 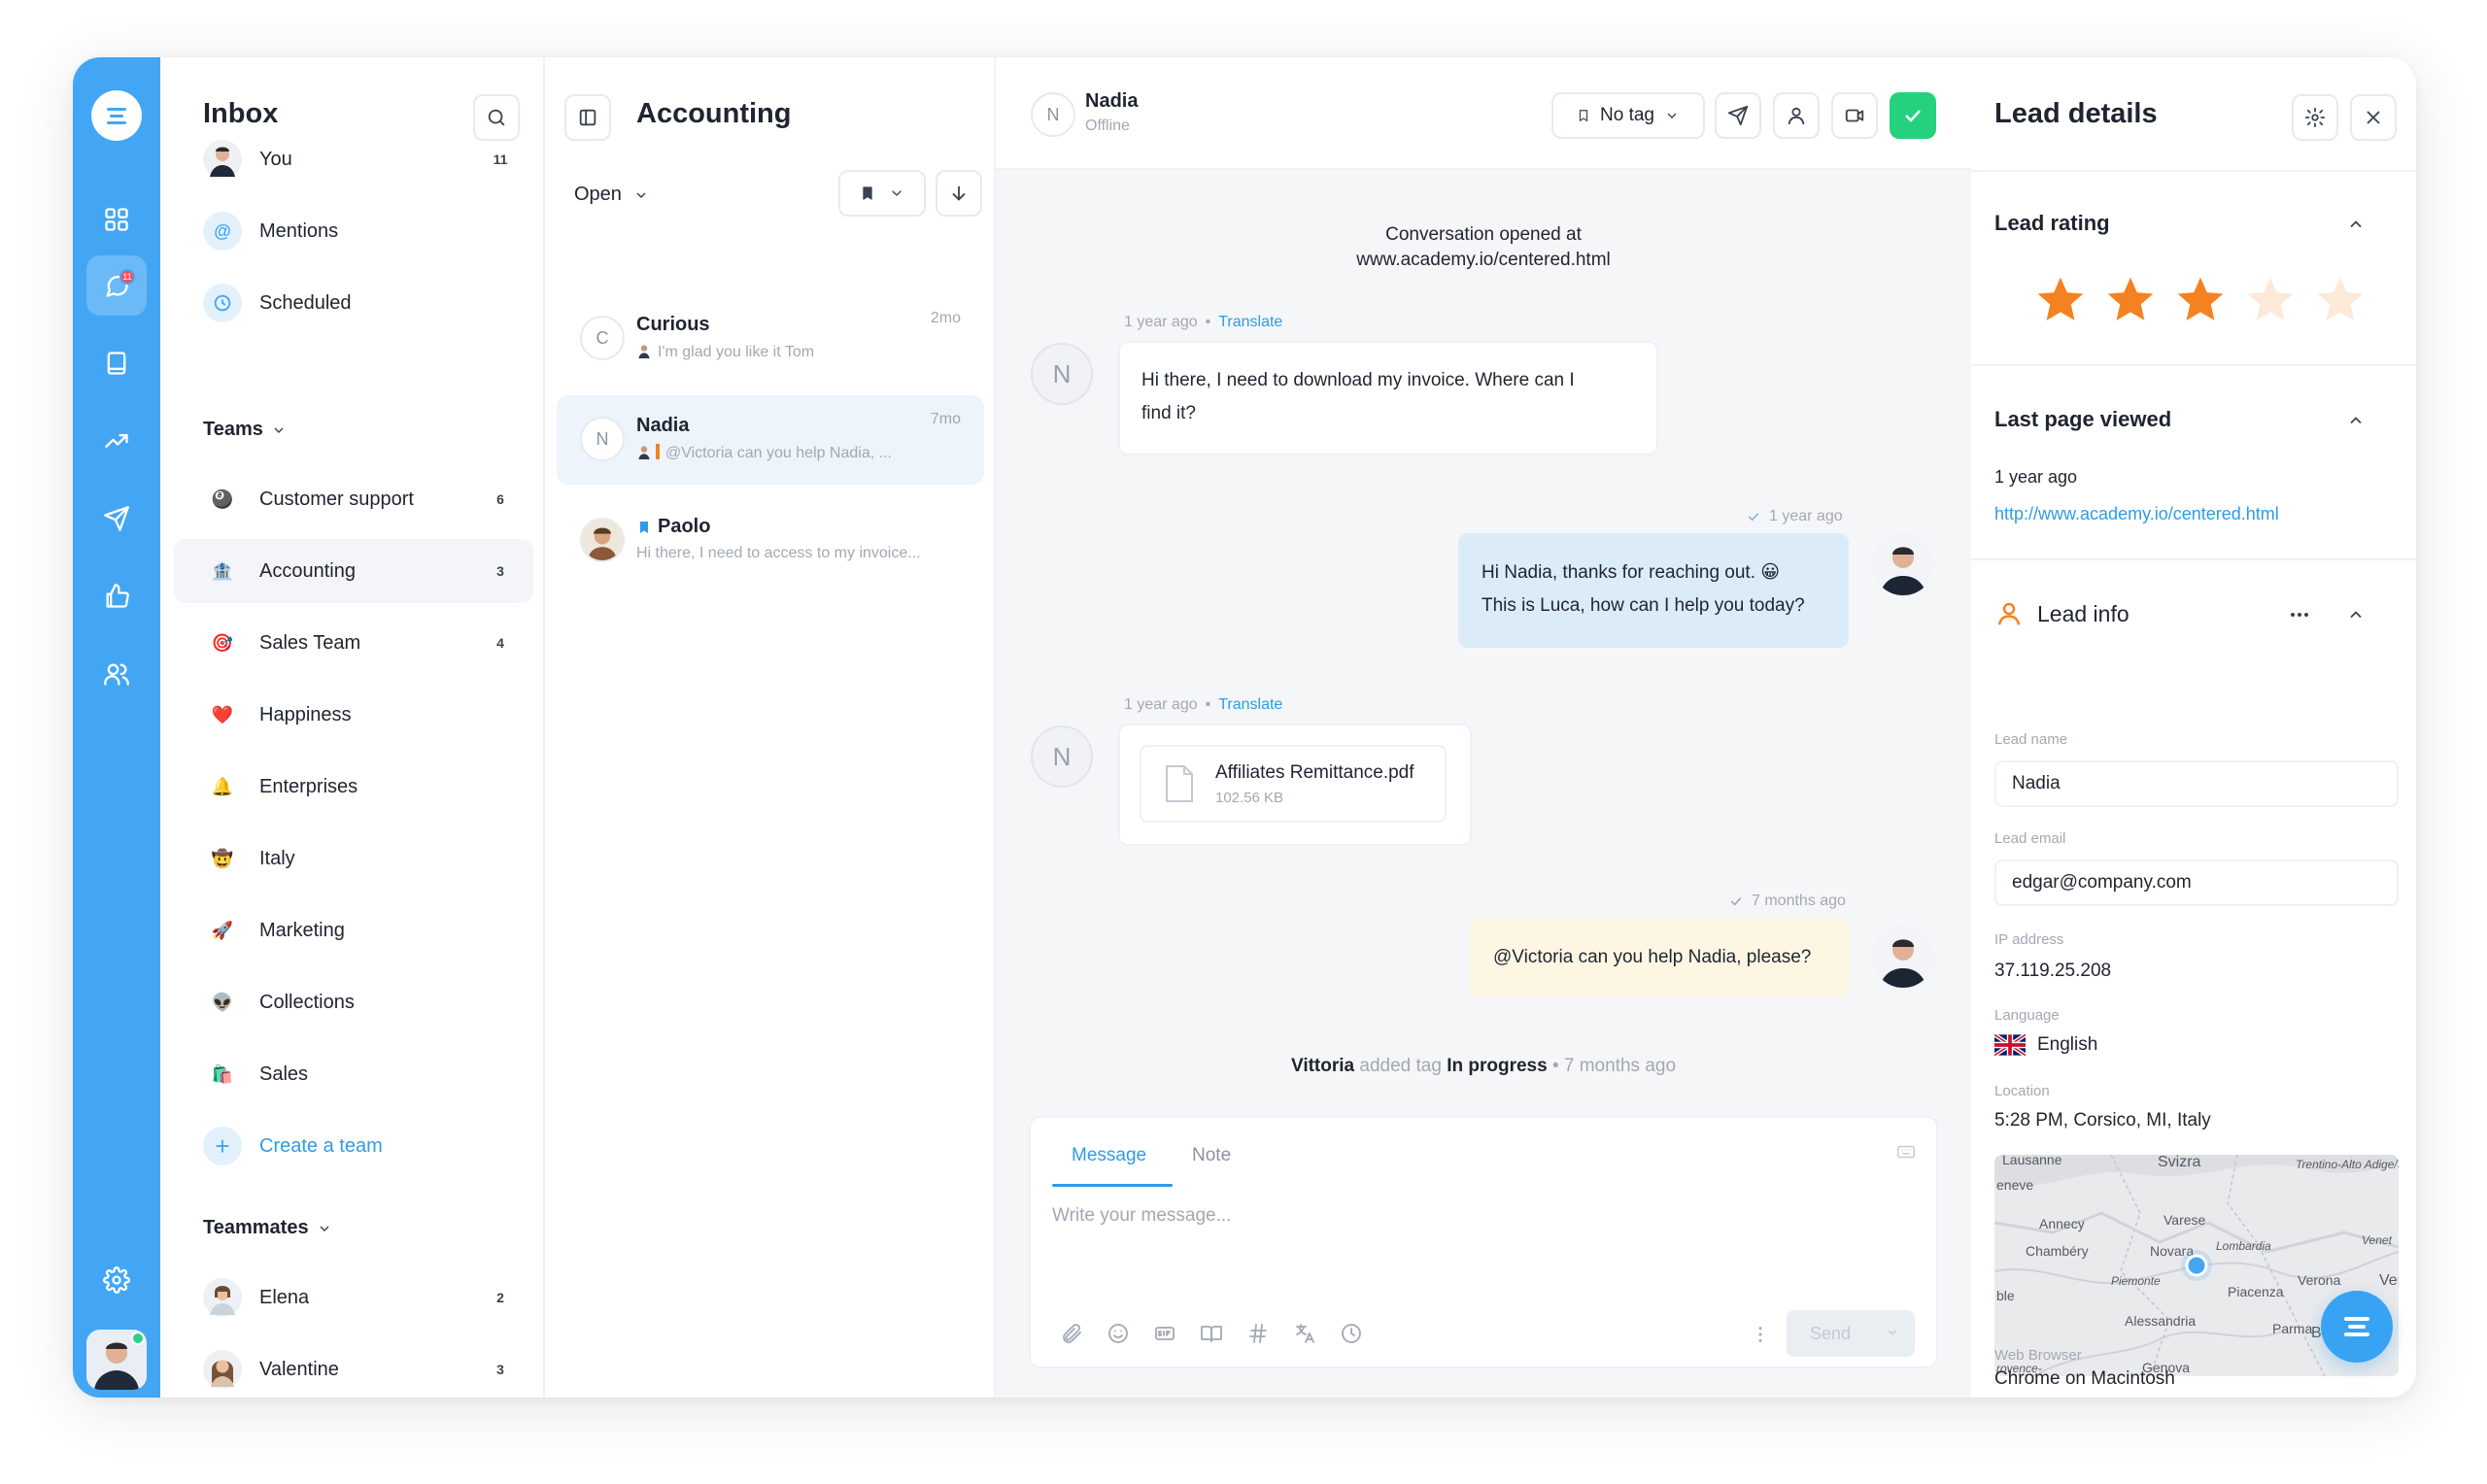 I want to click on forward-button, so click(x=1738, y=116).